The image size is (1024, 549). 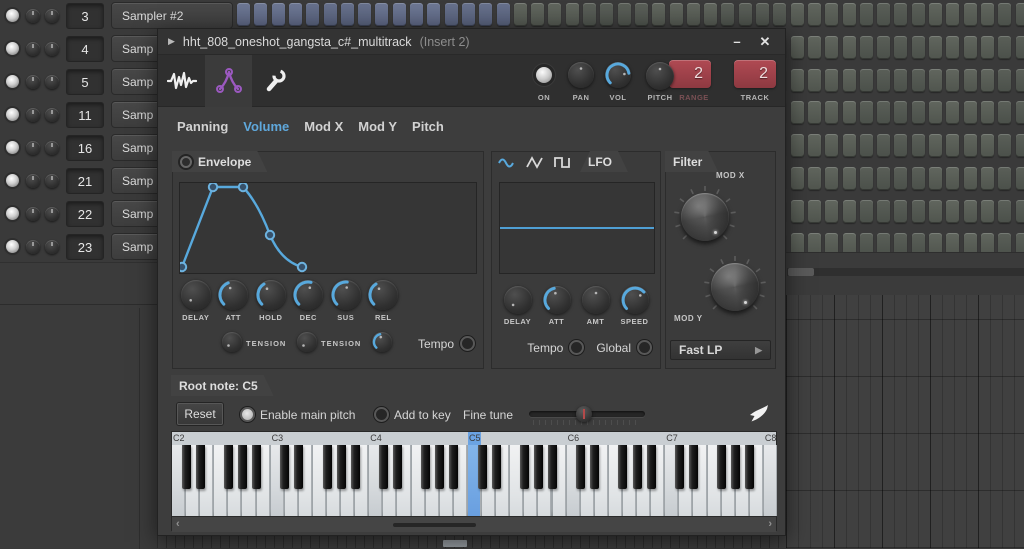 What do you see at coordinates (720, 350) in the screenshot?
I see `filter-type-dropdown: Fast LP ▶` at bounding box center [720, 350].